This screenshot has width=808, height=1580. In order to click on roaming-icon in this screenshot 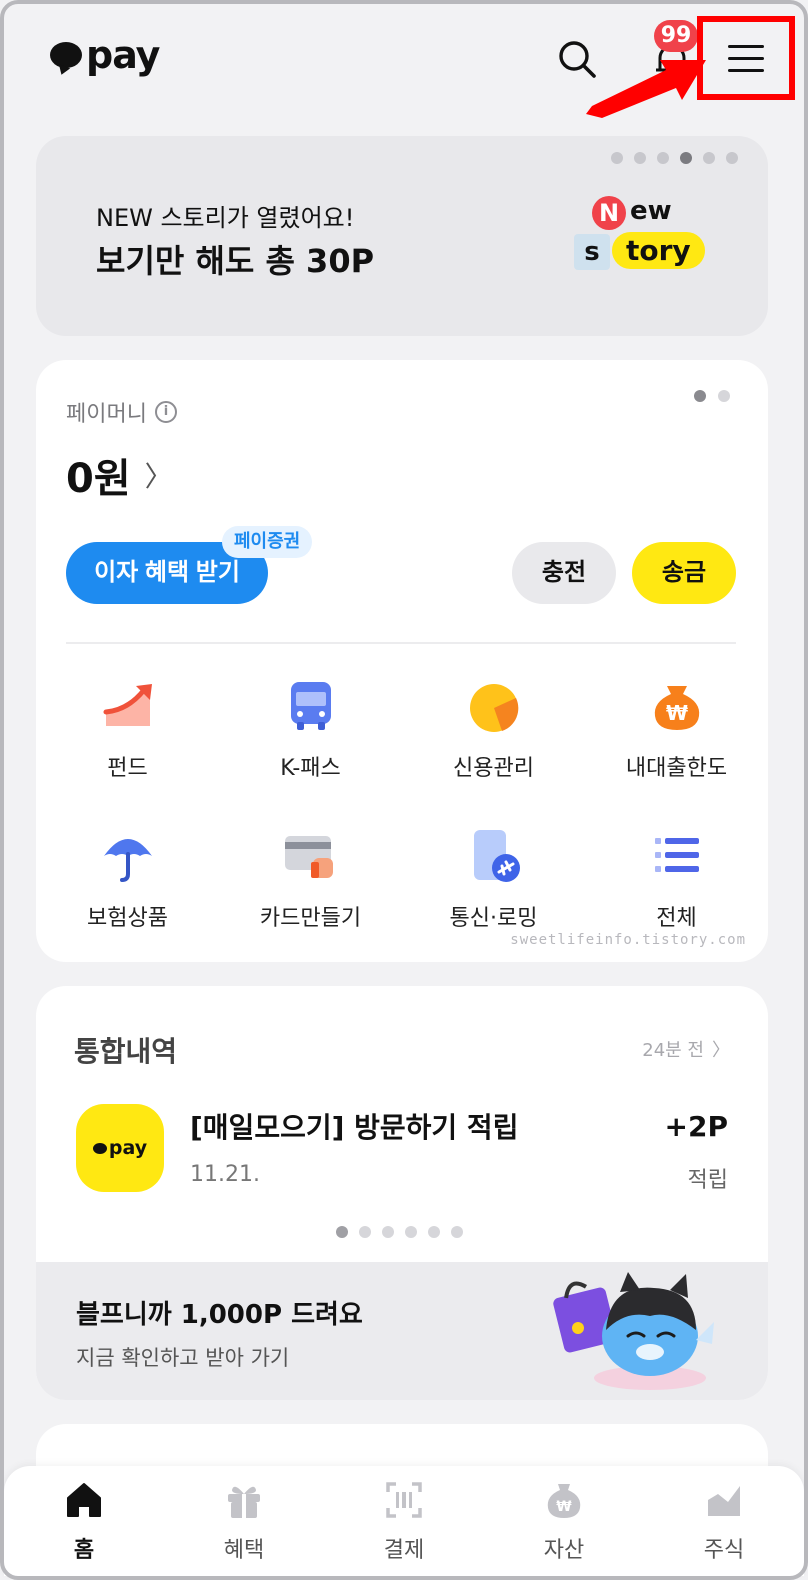, I will do `click(496, 856)`.